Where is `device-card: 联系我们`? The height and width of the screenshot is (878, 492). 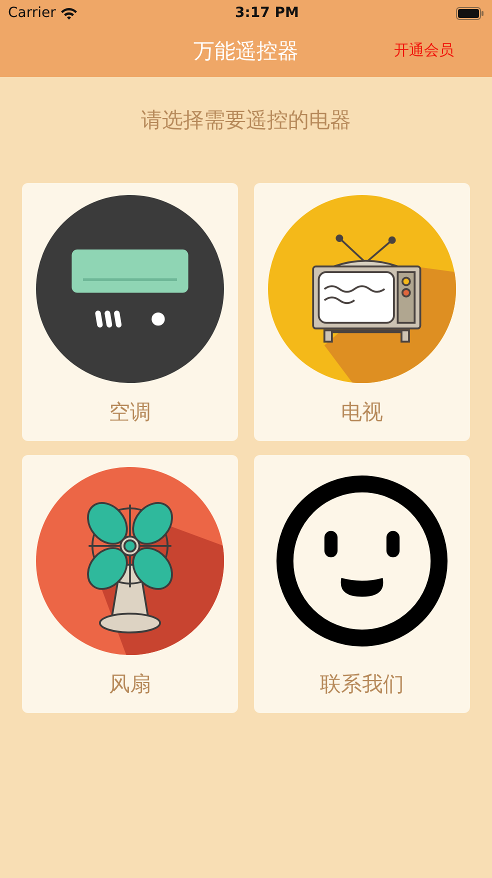
device-card: 联系我们 is located at coordinates (362, 583).